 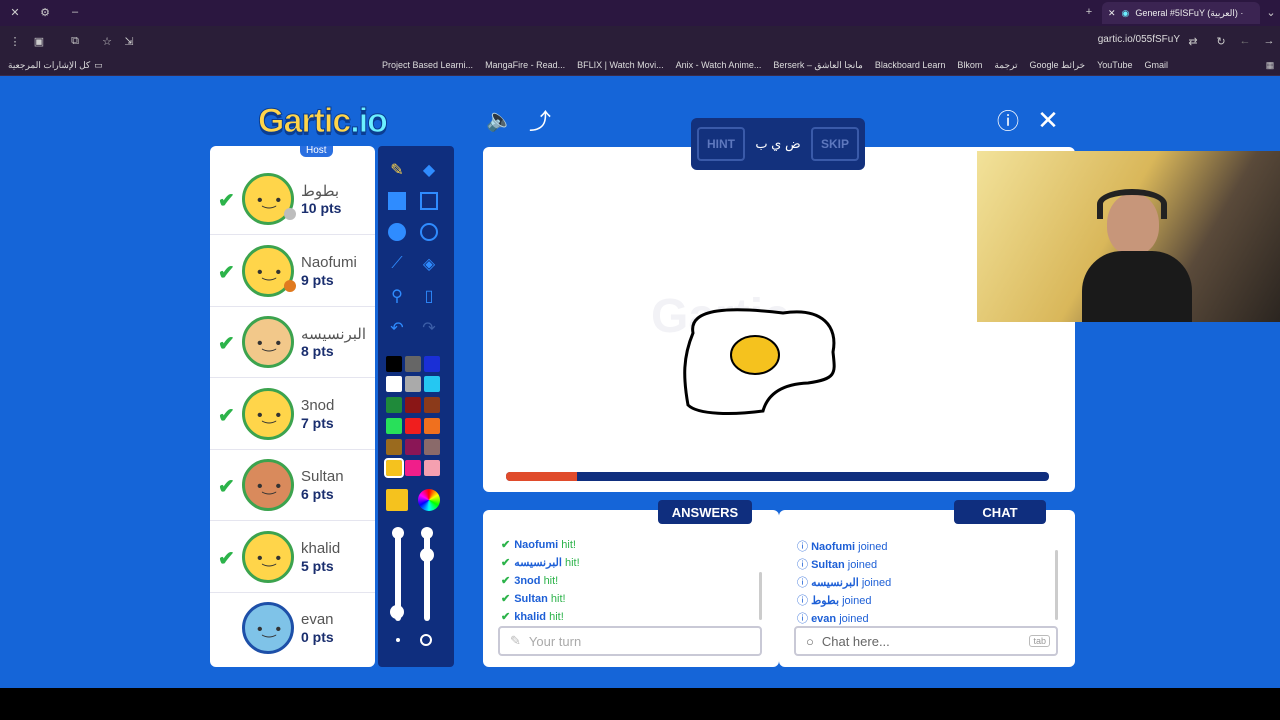 What do you see at coordinates (429, 264) in the screenshot?
I see `fill-bucket-icon: ◈` at bounding box center [429, 264].